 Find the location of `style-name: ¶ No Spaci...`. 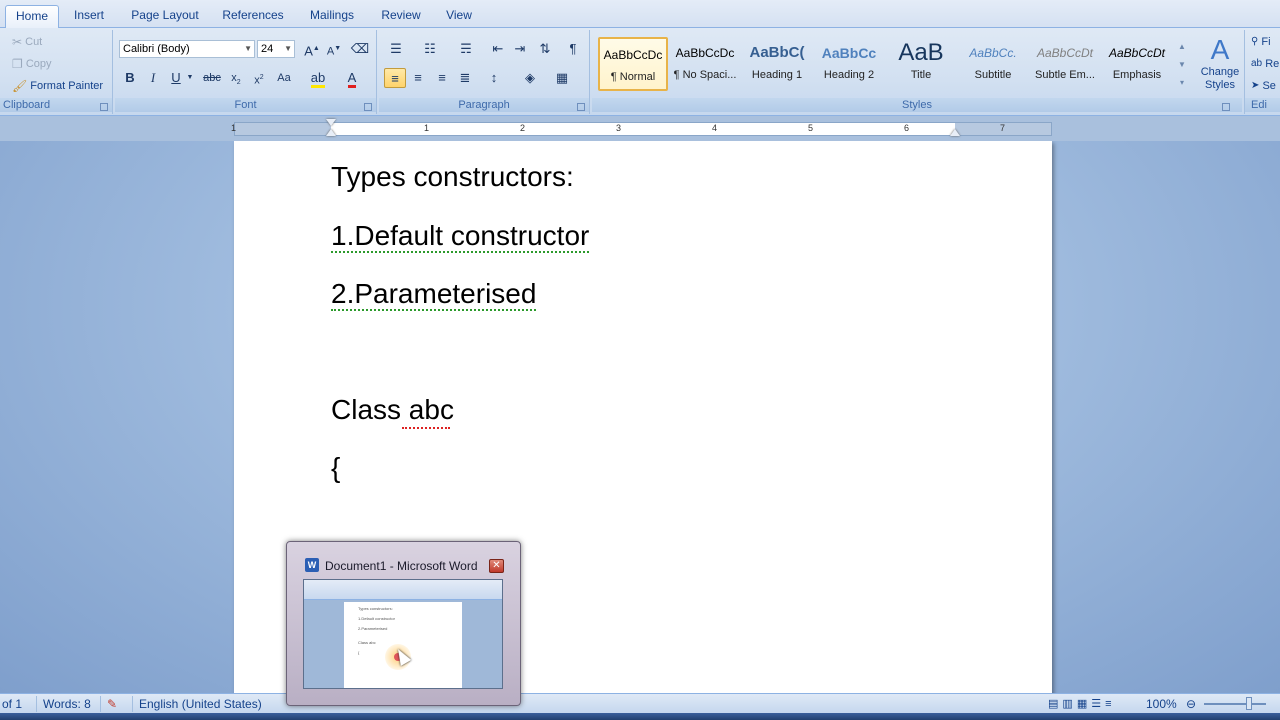

style-name: ¶ No Spaci... is located at coordinates (705, 75).